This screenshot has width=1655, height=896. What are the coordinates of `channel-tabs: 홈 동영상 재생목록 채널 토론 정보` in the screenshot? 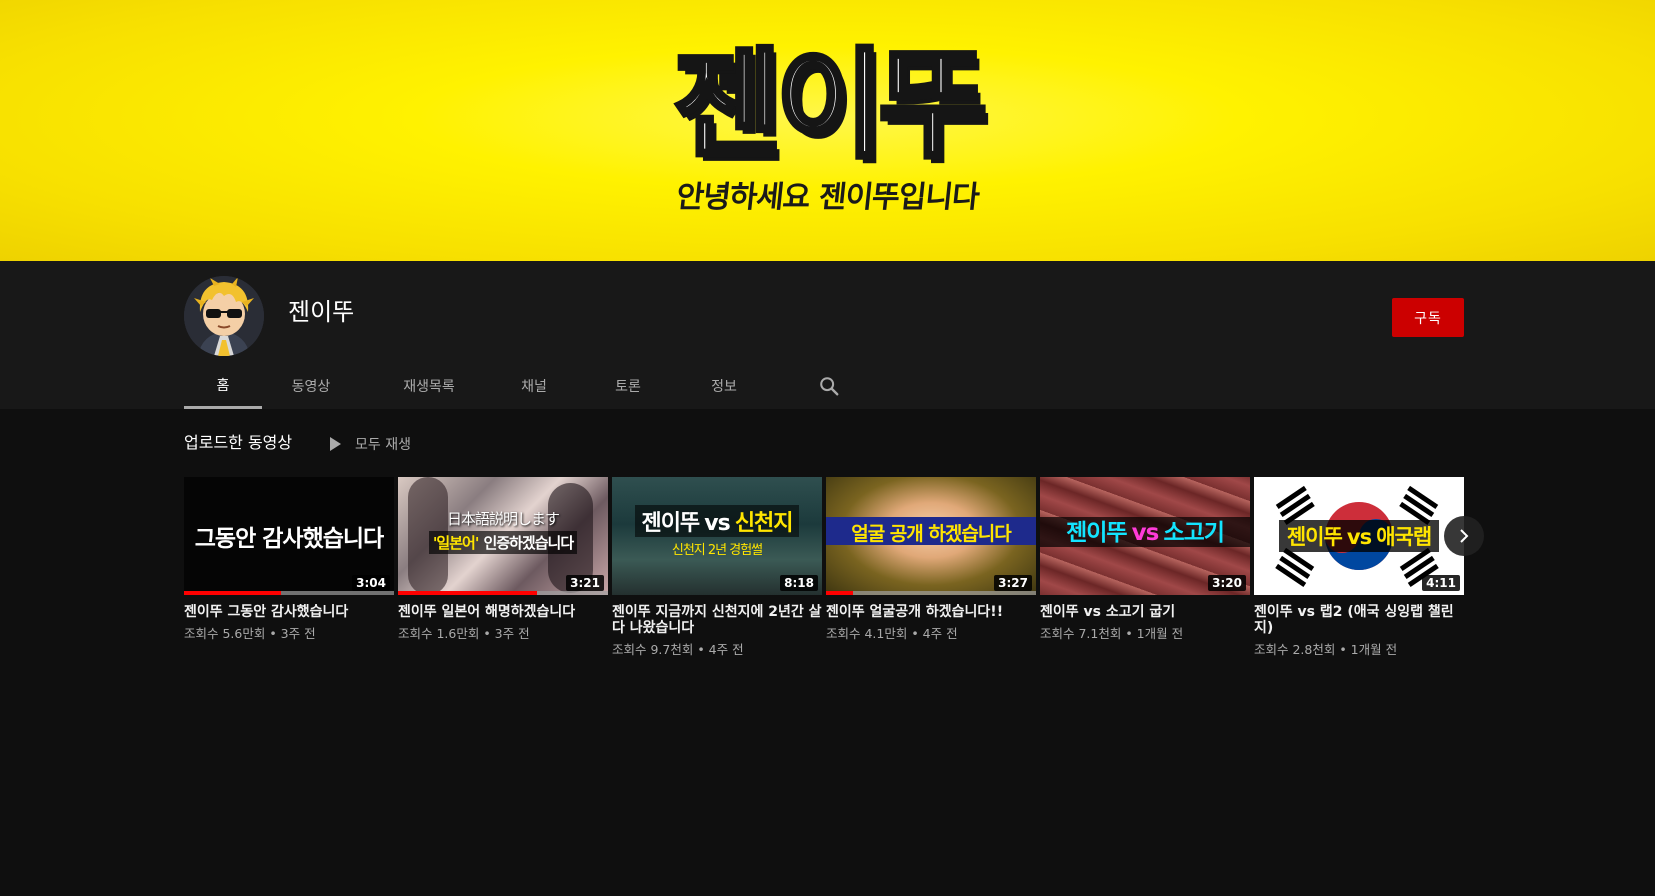 It's located at (534, 386).